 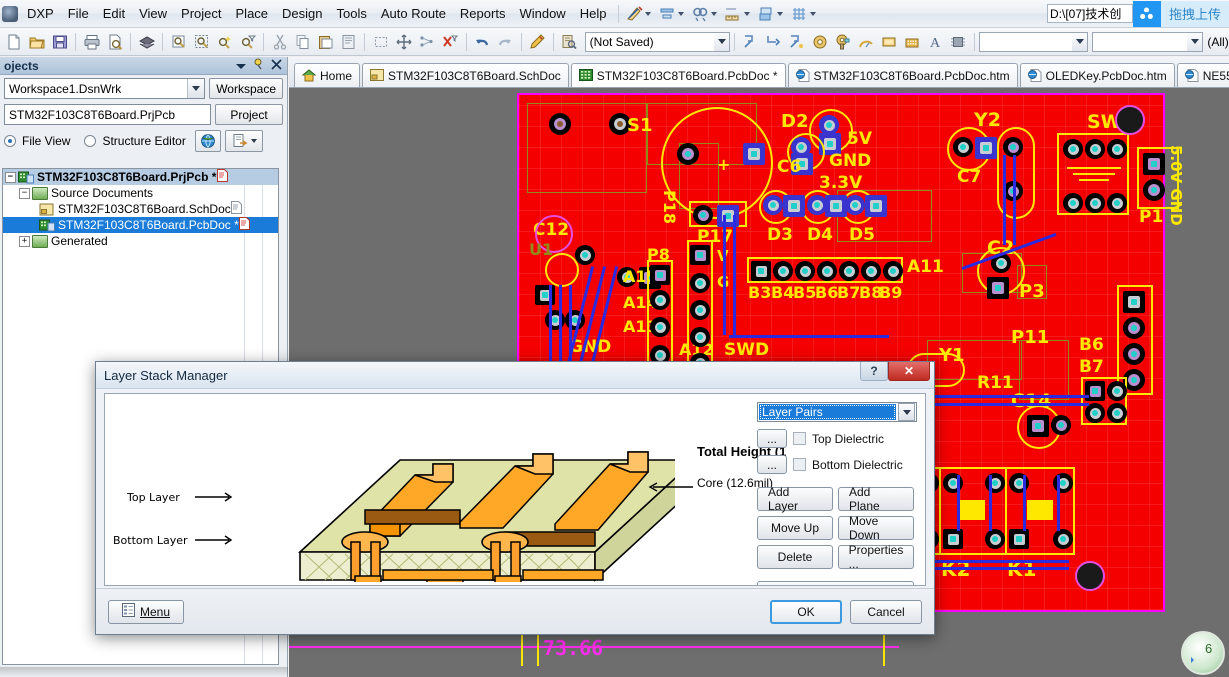 I want to click on measure-icon, so click(x=733, y=14).